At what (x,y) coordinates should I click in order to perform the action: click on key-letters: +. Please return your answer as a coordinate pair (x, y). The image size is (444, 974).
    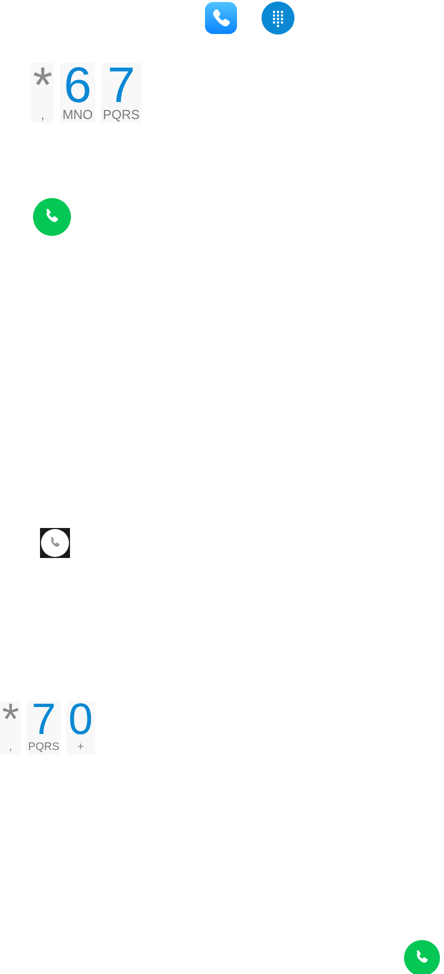
    Looking at the image, I should click on (80, 747).